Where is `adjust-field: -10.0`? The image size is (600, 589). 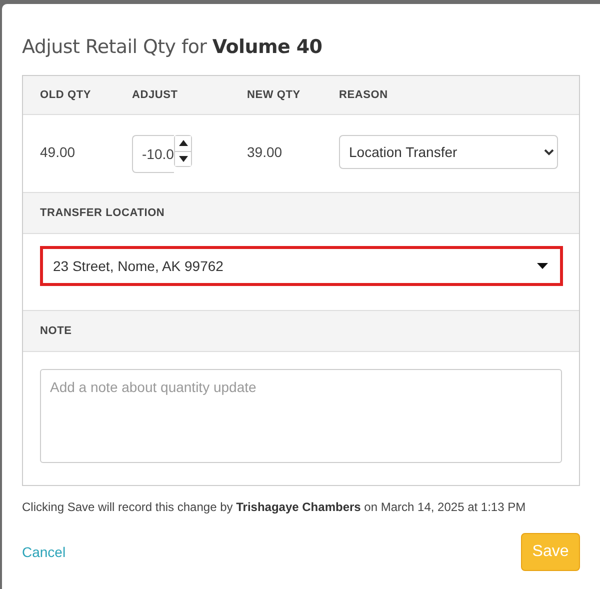
adjust-field: -10.0 is located at coordinates (153, 154).